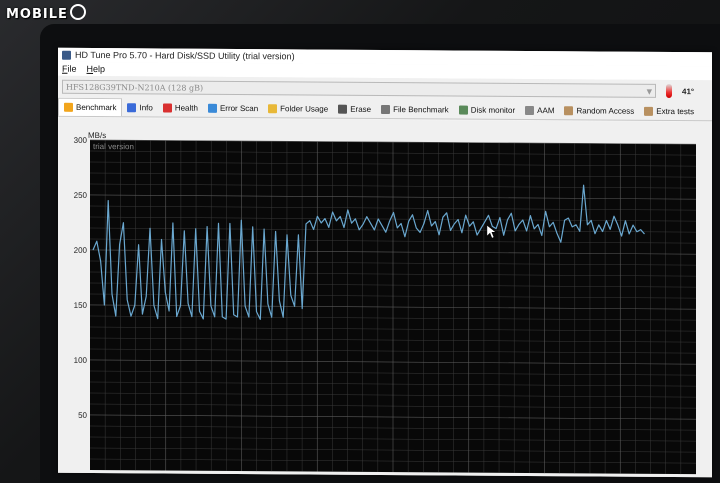 This screenshot has width=720, height=483. What do you see at coordinates (81, 360) in the screenshot?
I see `y-tick-label: 100` at bounding box center [81, 360].